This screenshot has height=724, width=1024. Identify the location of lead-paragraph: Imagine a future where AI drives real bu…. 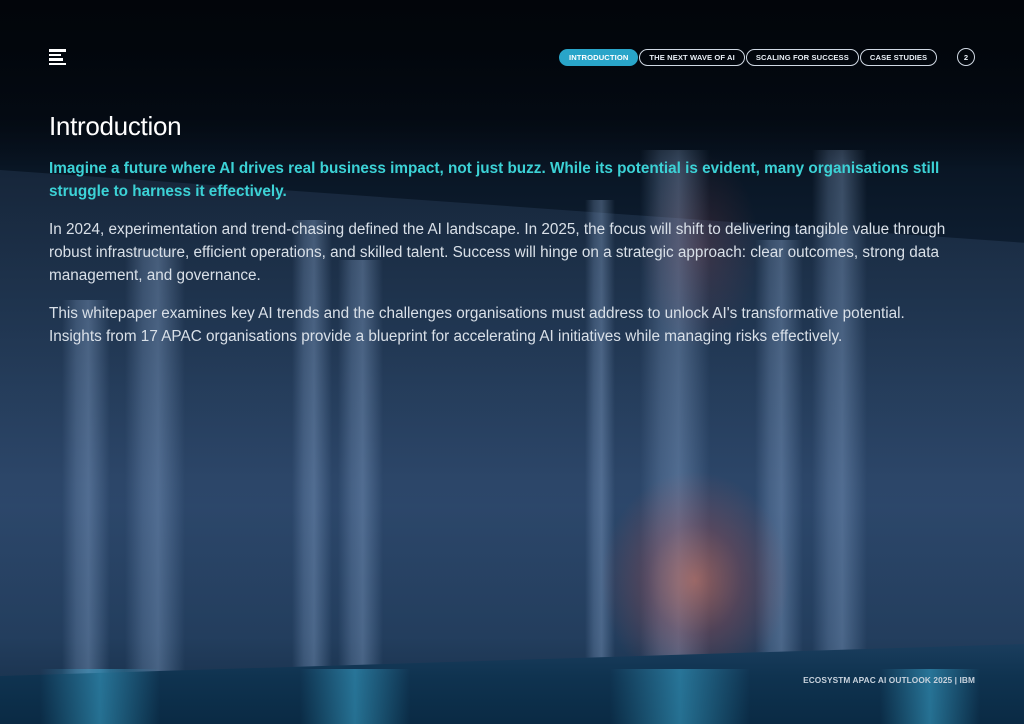
(494, 180).